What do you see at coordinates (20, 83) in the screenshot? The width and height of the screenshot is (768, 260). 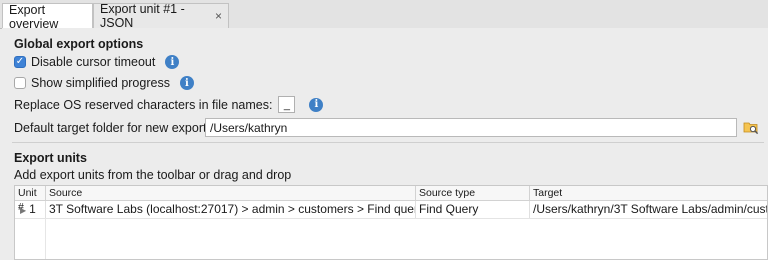 I see `show-simplified-progress-checkbox` at bounding box center [20, 83].